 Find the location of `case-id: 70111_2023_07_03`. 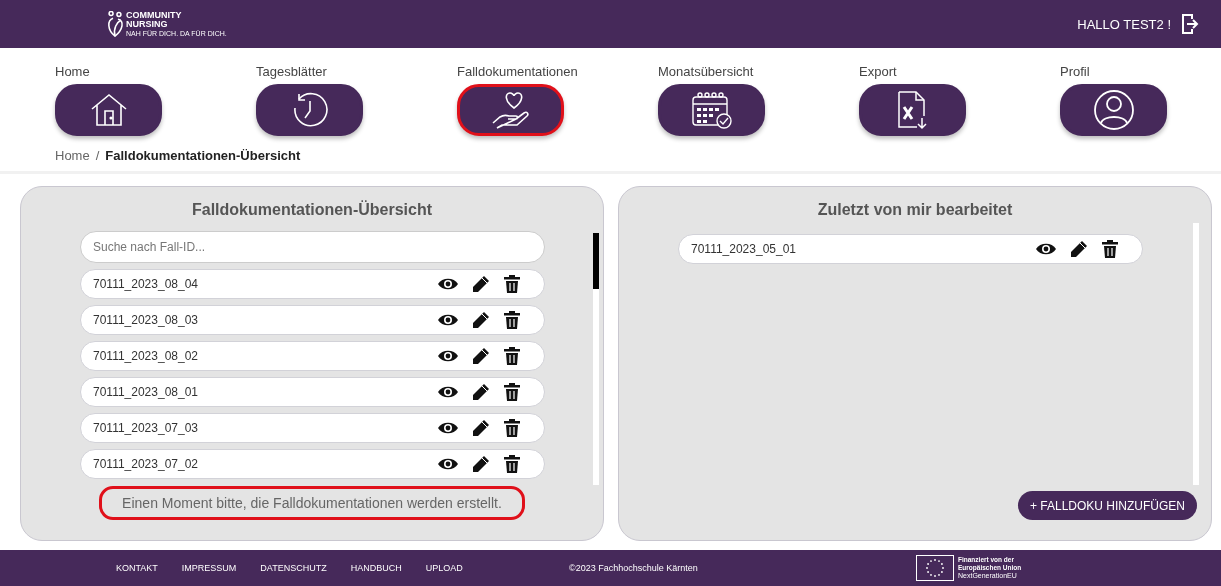

case-id: 70111_2023_07_03 is located at coordinates (146, 428).